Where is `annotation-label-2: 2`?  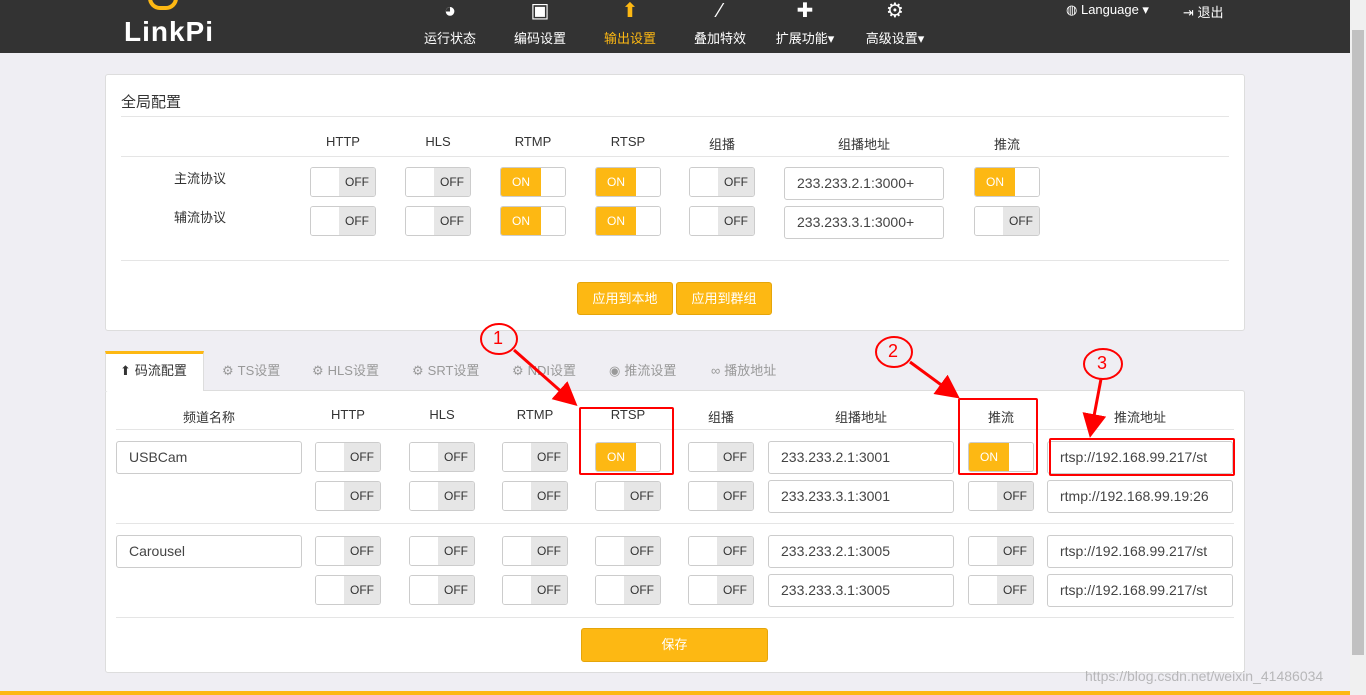
annotation-label-2: 2 is located at coordinates (893, 351).